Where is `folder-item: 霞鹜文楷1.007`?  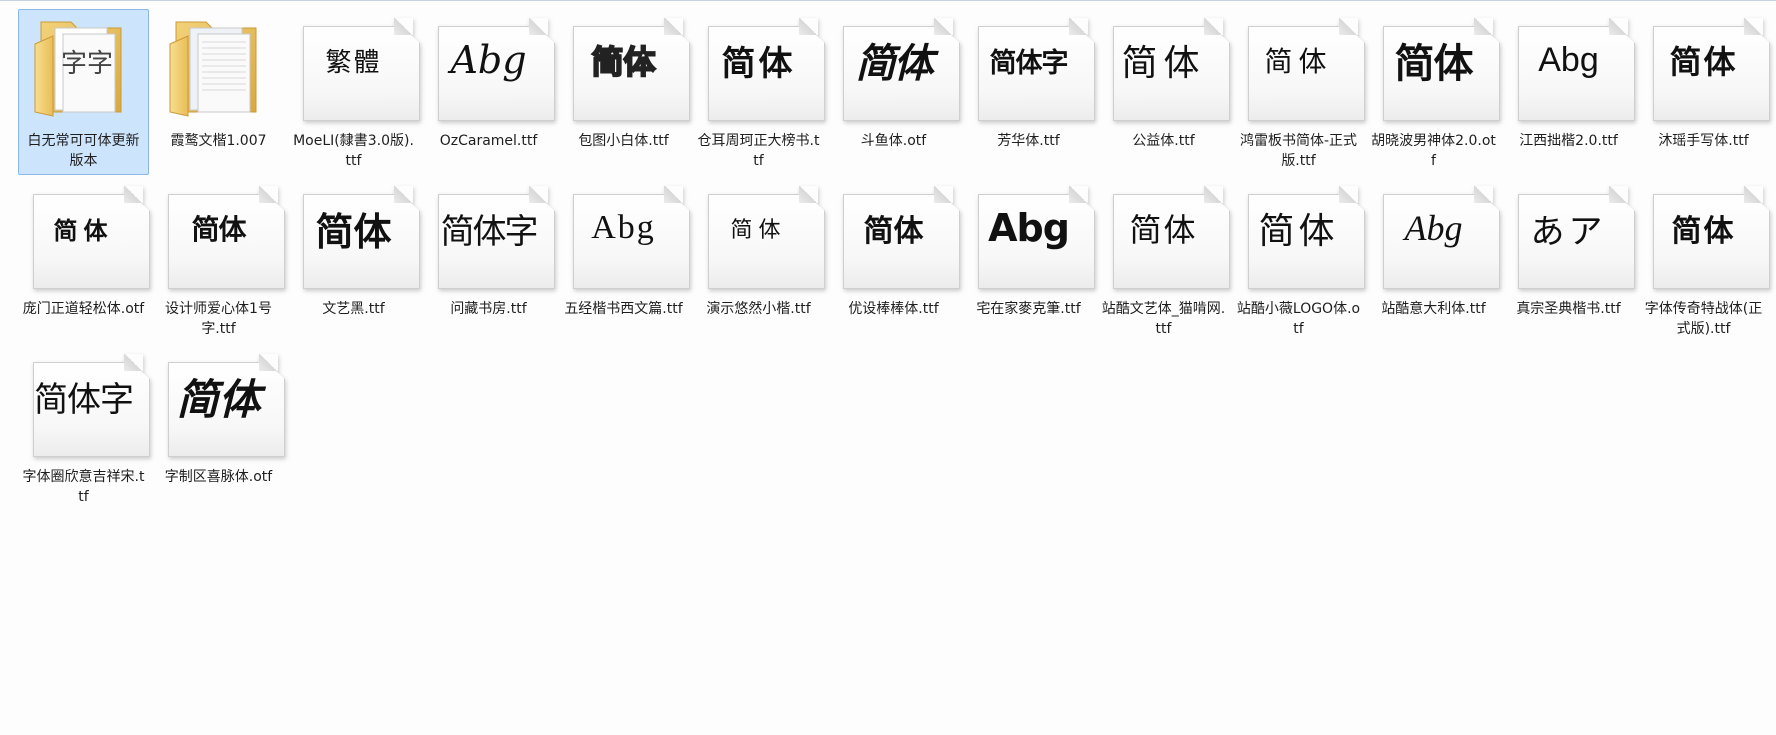
folder-item: 霞鹜文楷1.007 is located at coordinates (218, 92).